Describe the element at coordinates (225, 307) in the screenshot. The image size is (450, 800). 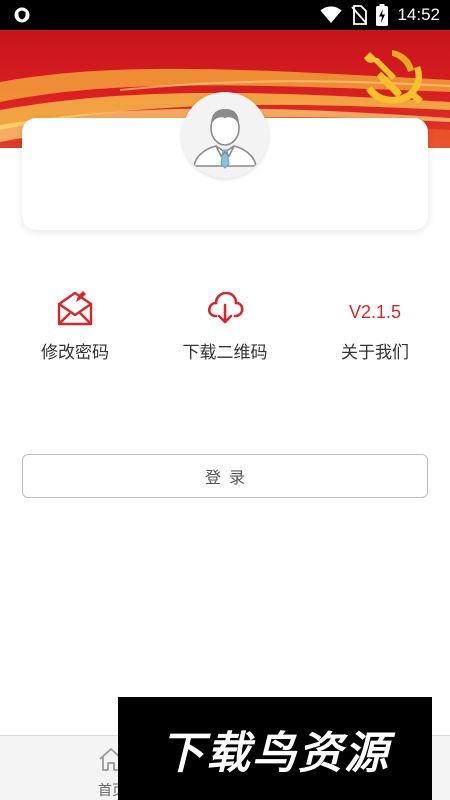
I see `cloud-download-icon` at that location.